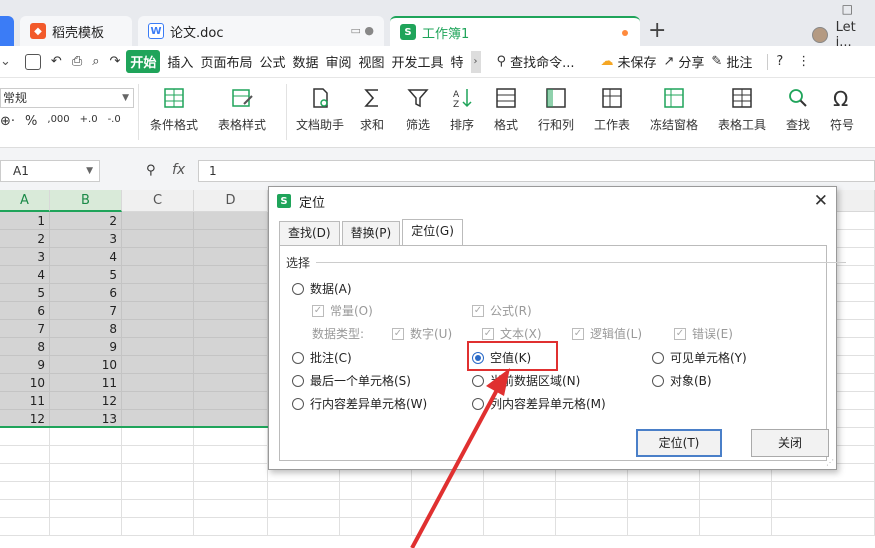  I want to click on unsaved-status: 未保存, so click(636, 61).